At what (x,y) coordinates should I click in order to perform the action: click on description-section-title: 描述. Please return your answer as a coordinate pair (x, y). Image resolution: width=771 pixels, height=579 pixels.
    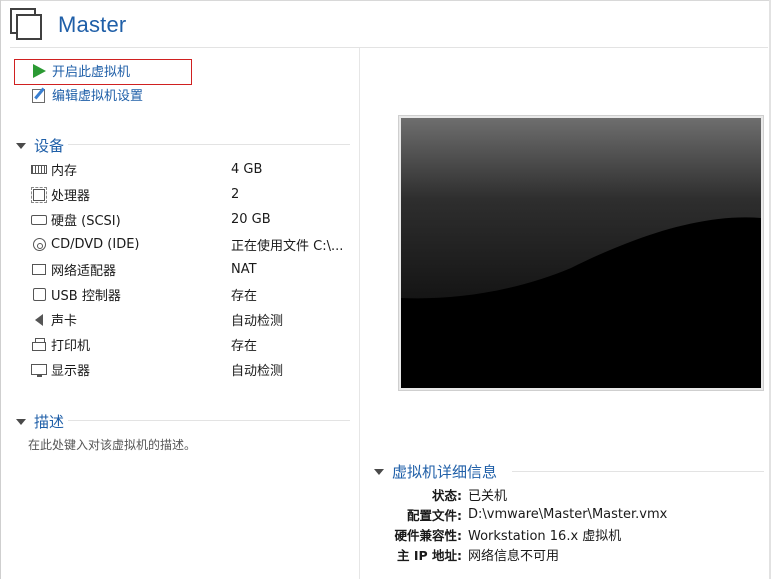
    Looking at the image, I should click on (49, 422).